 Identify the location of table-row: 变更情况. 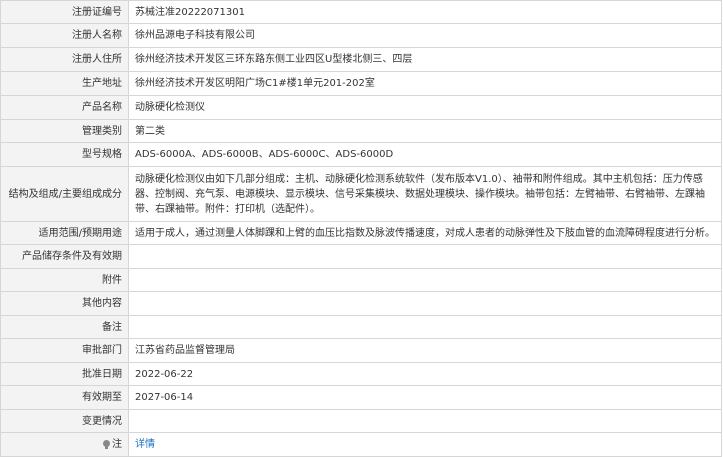
(361, 421).